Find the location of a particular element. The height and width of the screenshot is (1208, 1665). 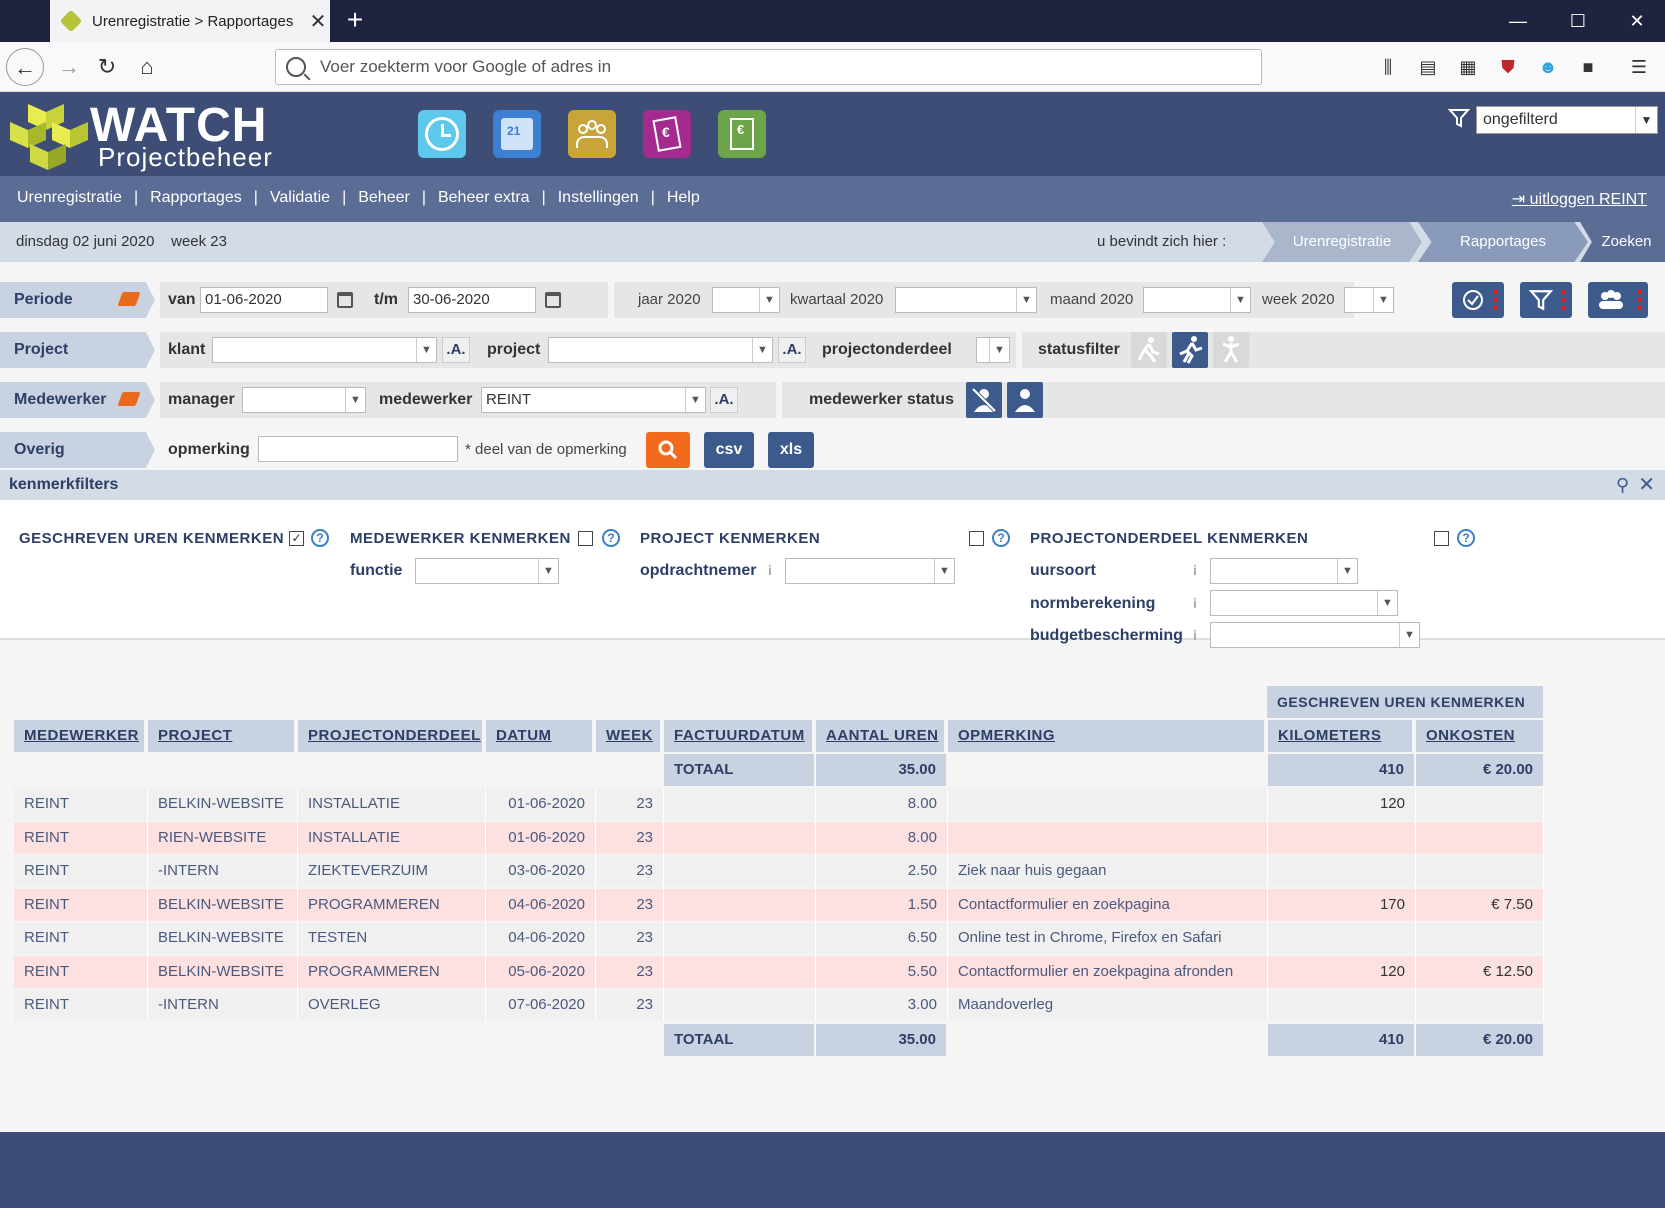

uursoort-select: ▼ is located at coordinates (1284, 571).